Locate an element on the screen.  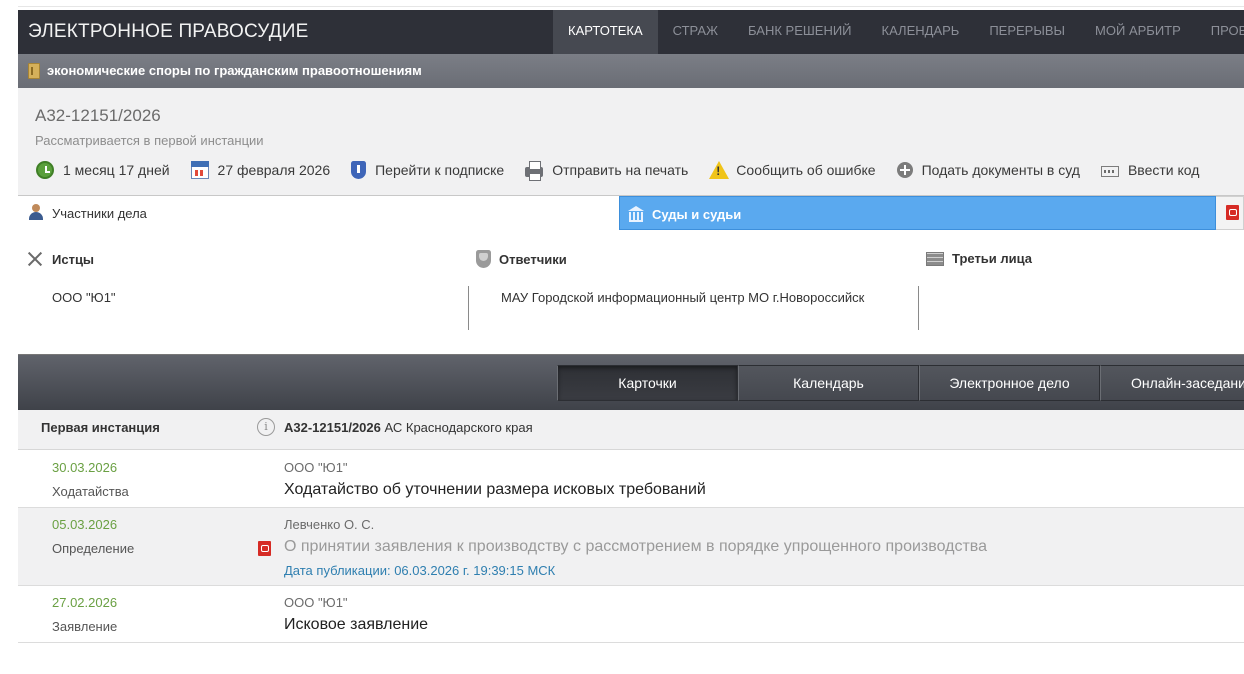
plus-circle-icon is located at coordinates (904, 170).